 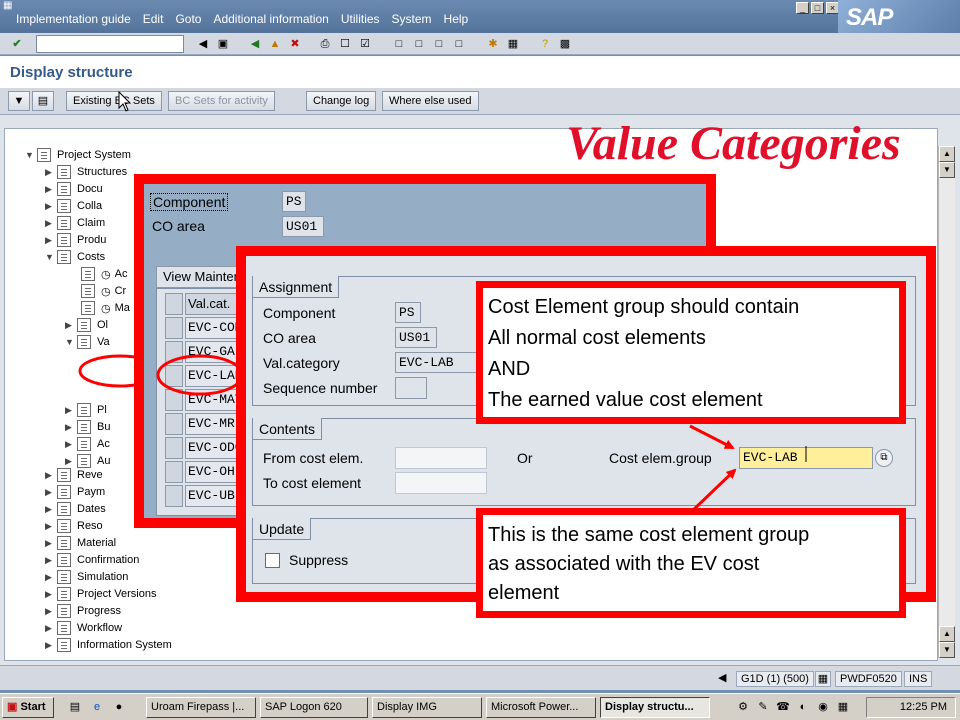 I want to click on arrow-from-same-group, so click(x=712, y=491).